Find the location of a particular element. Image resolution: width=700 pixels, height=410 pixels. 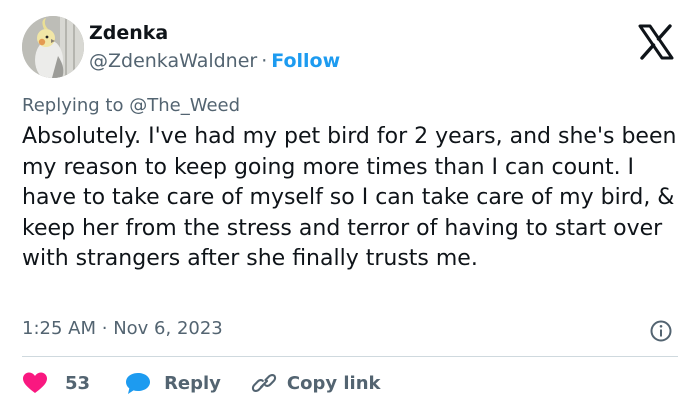

reply-bubble-icon is located at coordinates (138, 383).